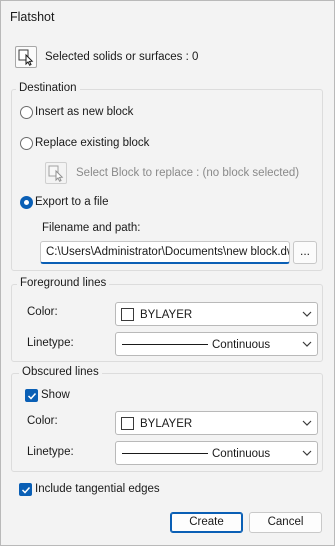  What do you see at coordinates (50, 452) in the screenshot?
I see `obscured-linetype-label: Linetype:` at bounding box center [50, 452].